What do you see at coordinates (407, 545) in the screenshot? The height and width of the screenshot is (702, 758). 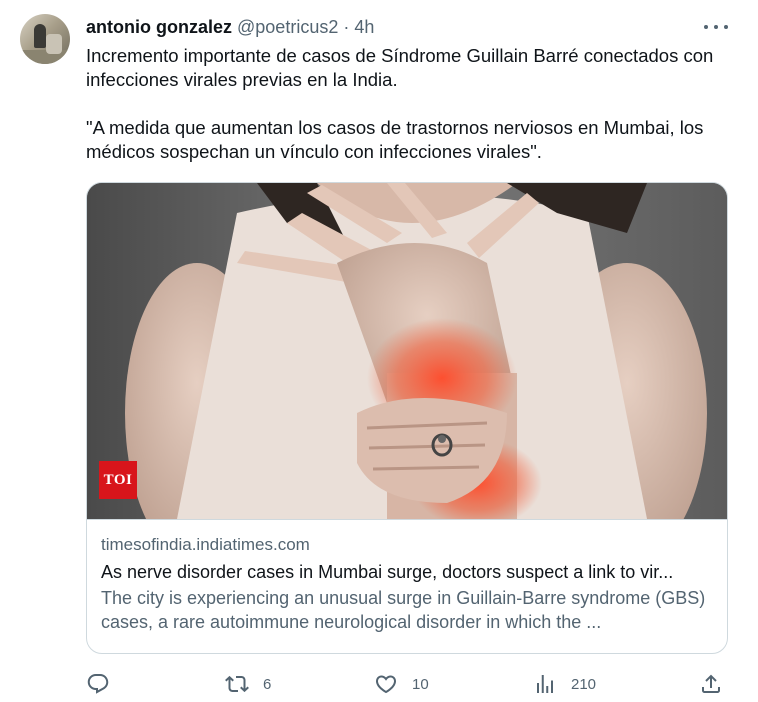 I see `card-domain: timesofindia.indiatimes.com` at bounding box center [407, 545].